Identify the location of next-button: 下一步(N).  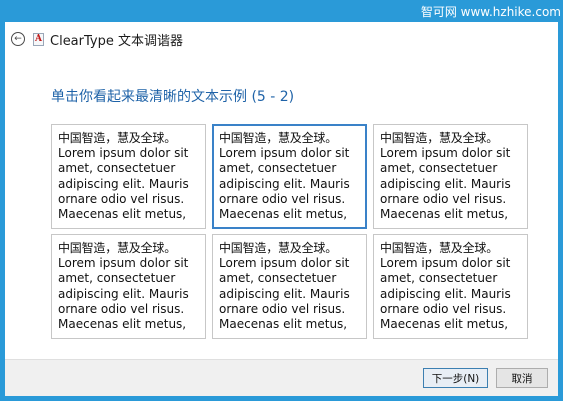
(455, 378).